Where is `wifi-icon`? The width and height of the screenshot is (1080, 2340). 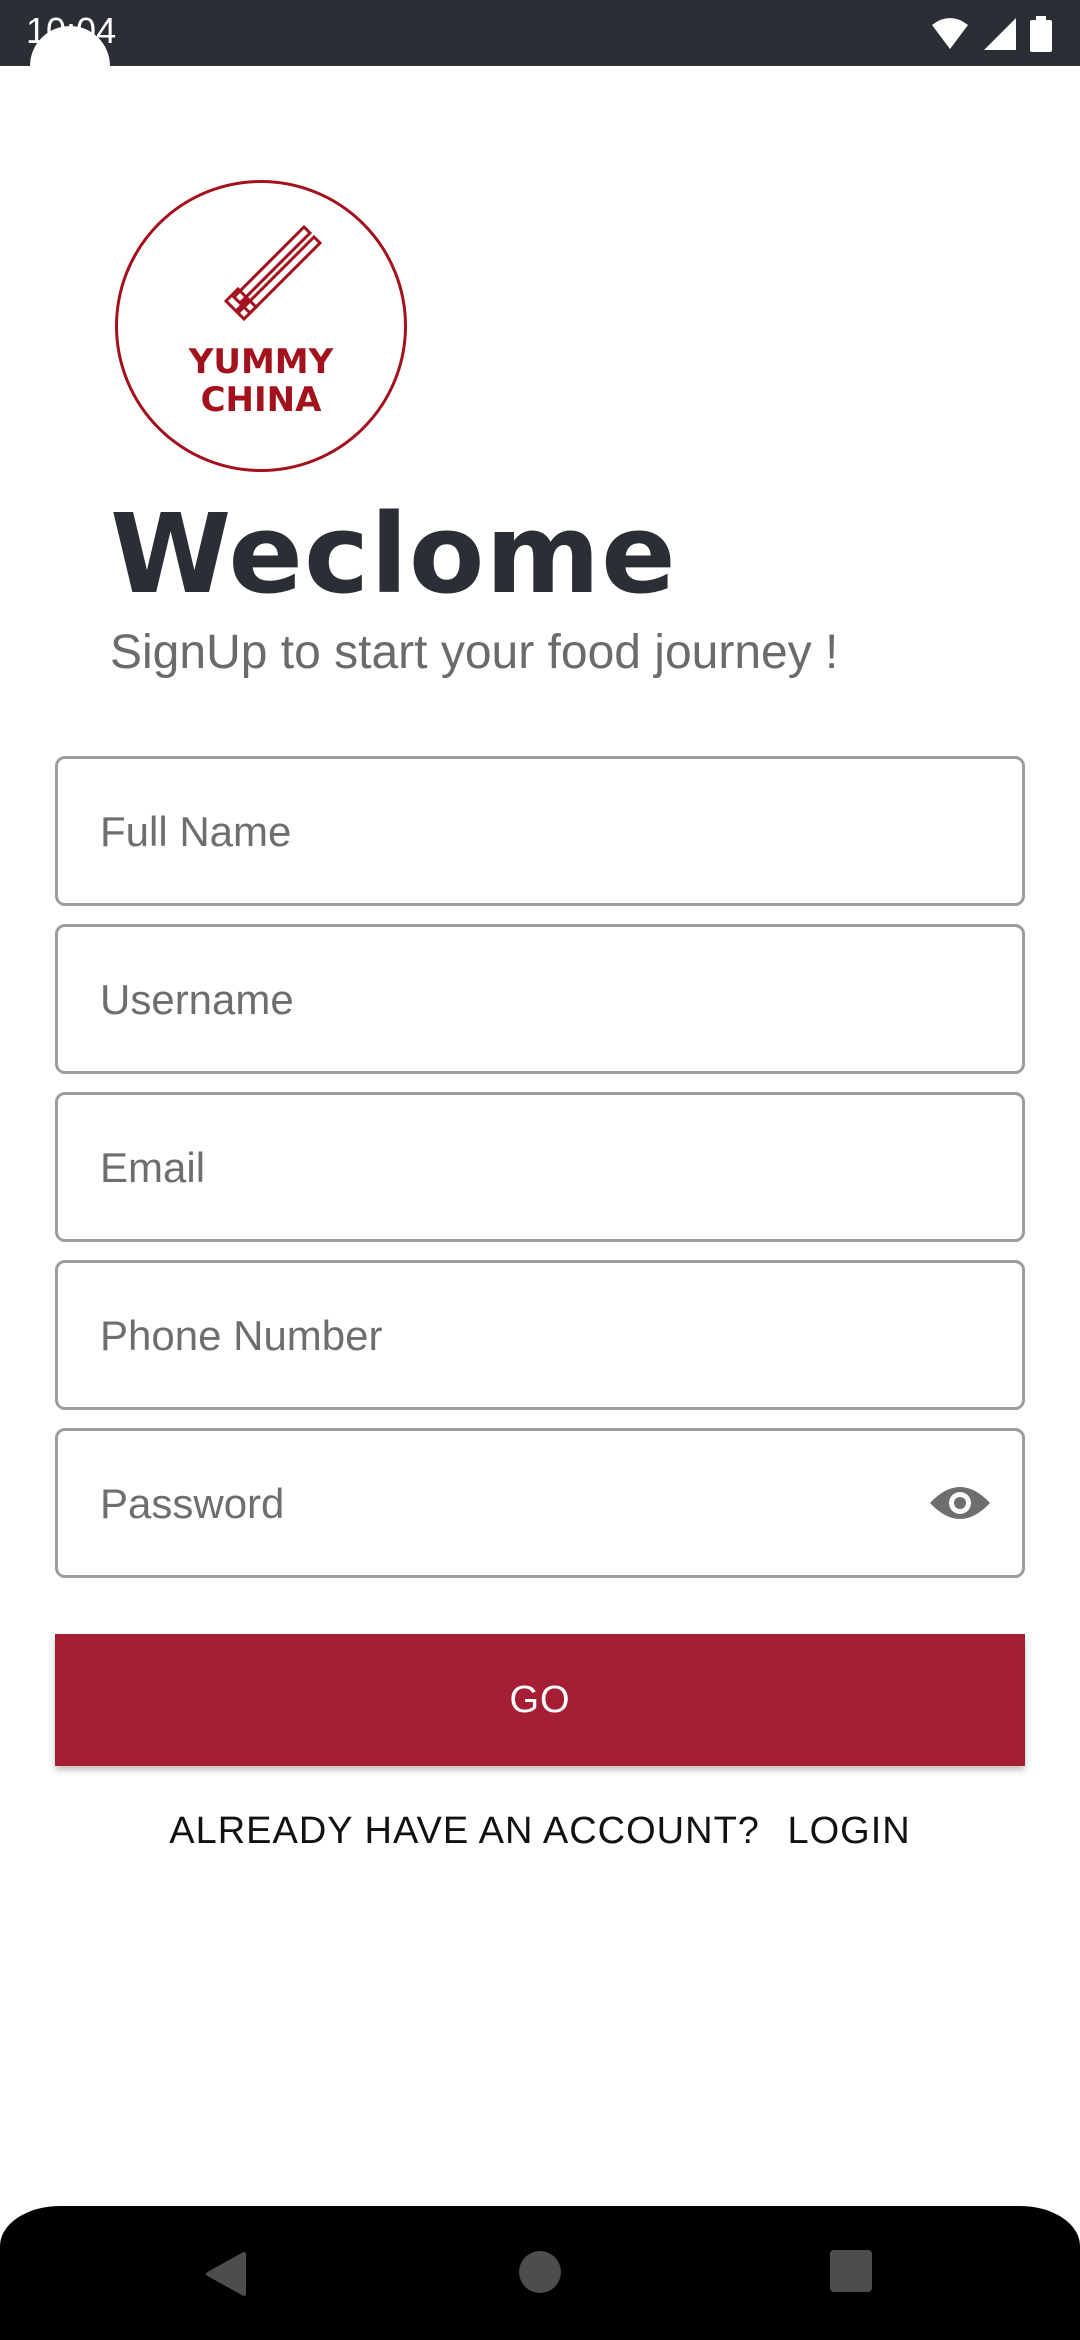 wifi-icon is located at coordinates (950, 33).